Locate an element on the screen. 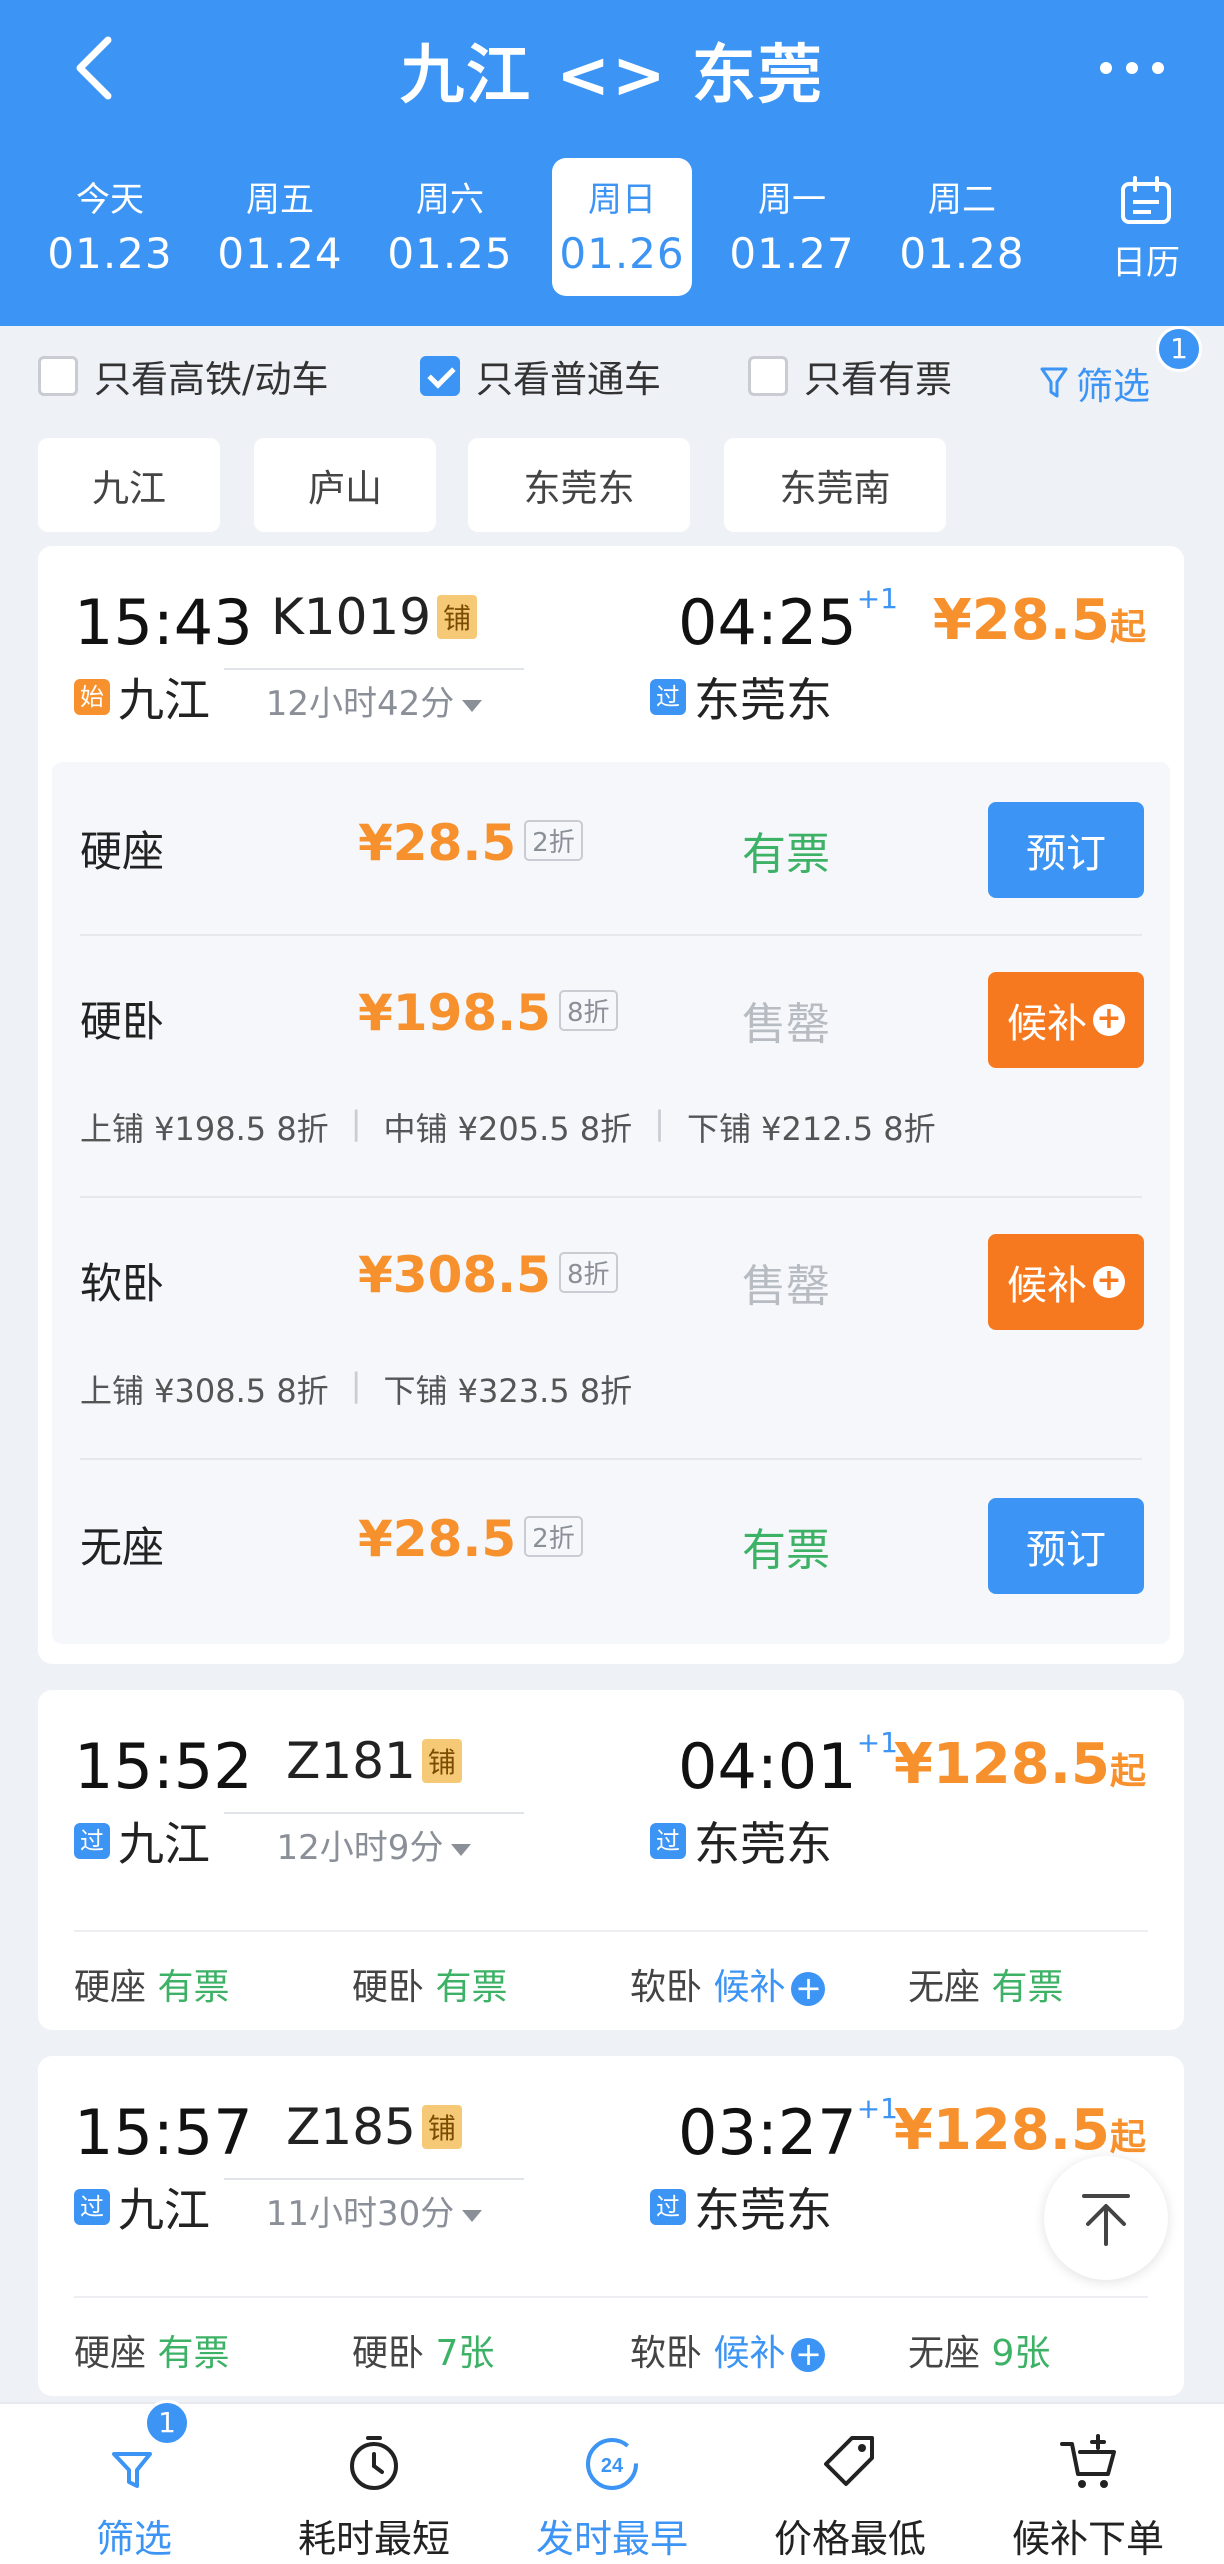 This screenshot has width=1224, height=2564. youpiao-filter-checkbox: 只看有票 is located at coordinates (850, 376).